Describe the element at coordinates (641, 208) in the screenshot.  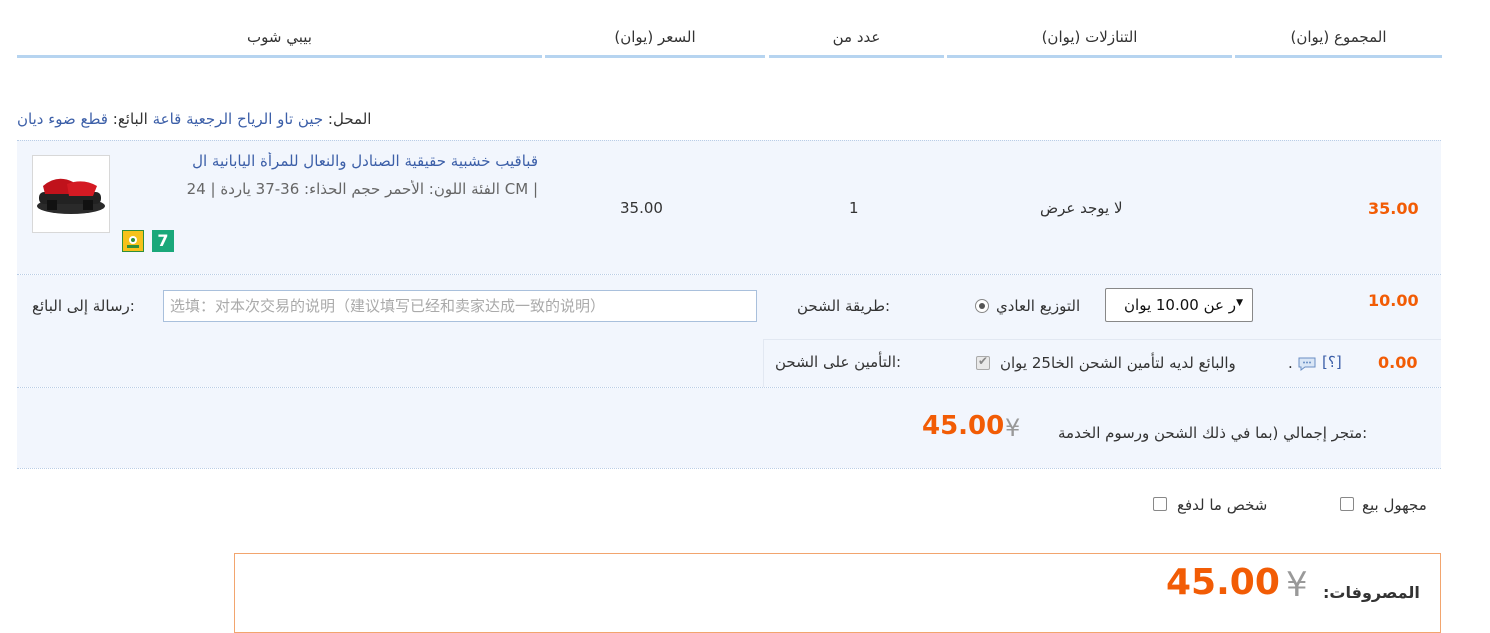
I see `item-price: 35.00` at that location.